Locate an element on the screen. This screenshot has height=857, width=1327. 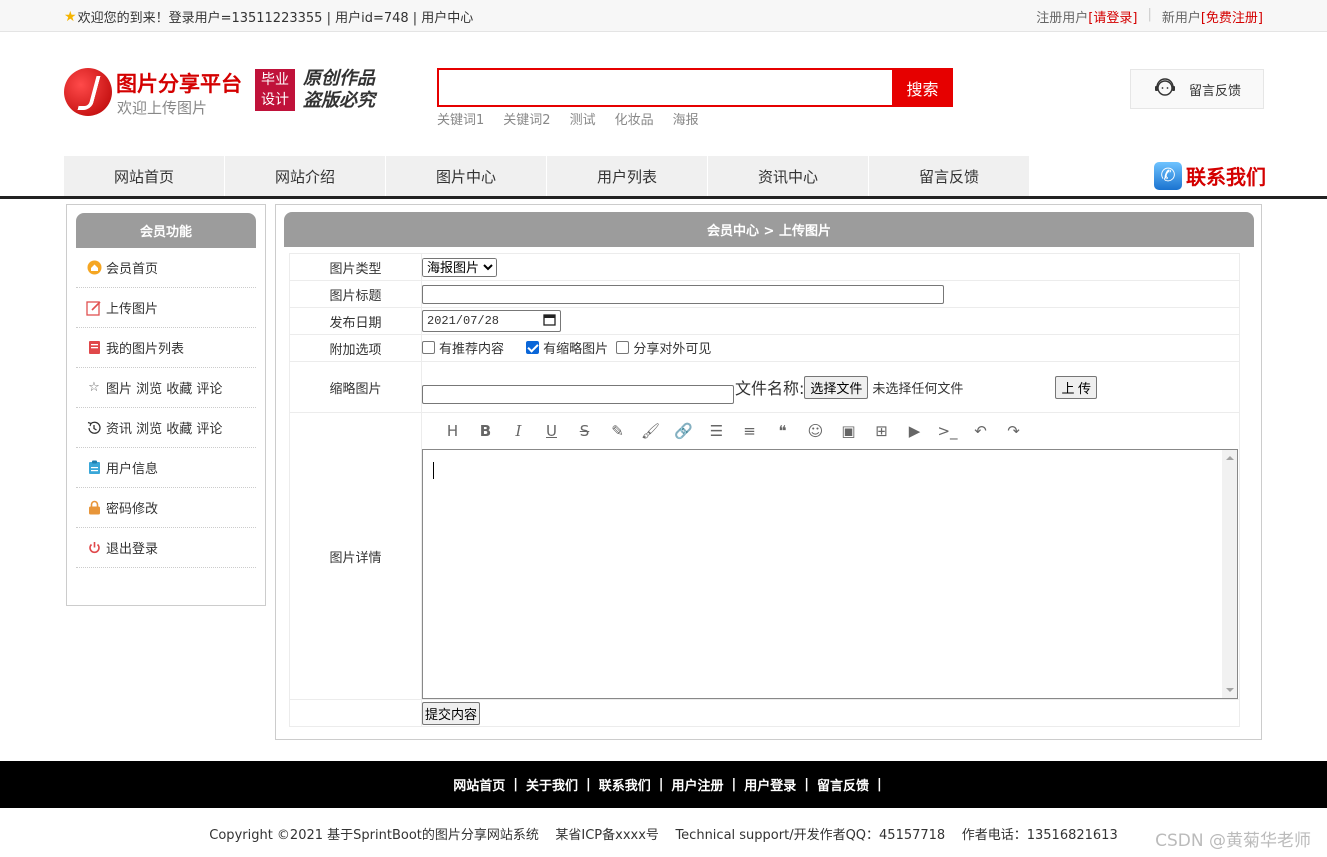
nav-item-users: 用户列表 is located at coordinates (627, 176).